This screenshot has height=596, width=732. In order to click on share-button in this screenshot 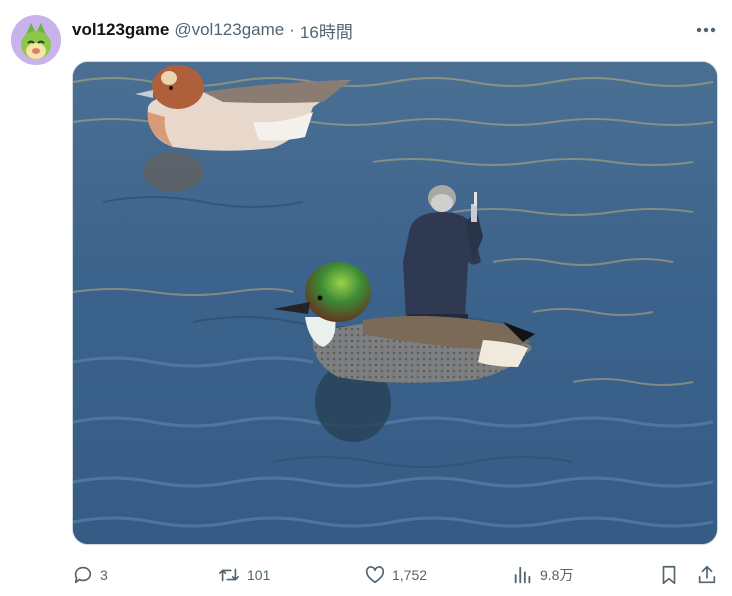, I will do `click(707, 575)`.